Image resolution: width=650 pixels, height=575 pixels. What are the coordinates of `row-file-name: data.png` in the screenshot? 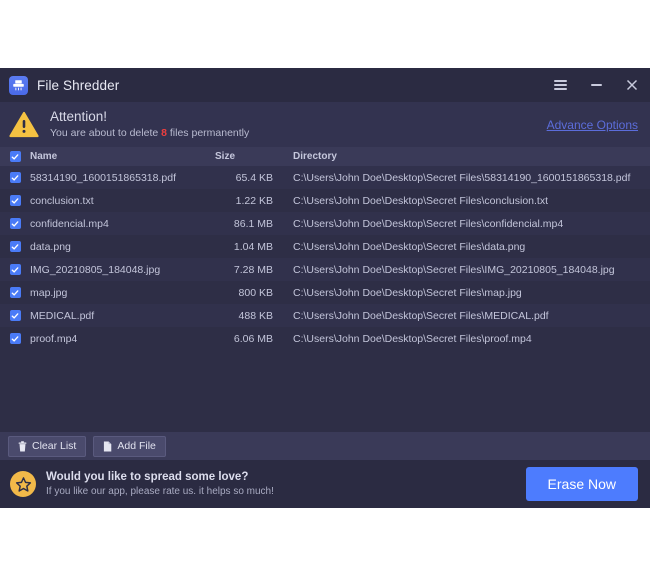 It's located at (50, 246).